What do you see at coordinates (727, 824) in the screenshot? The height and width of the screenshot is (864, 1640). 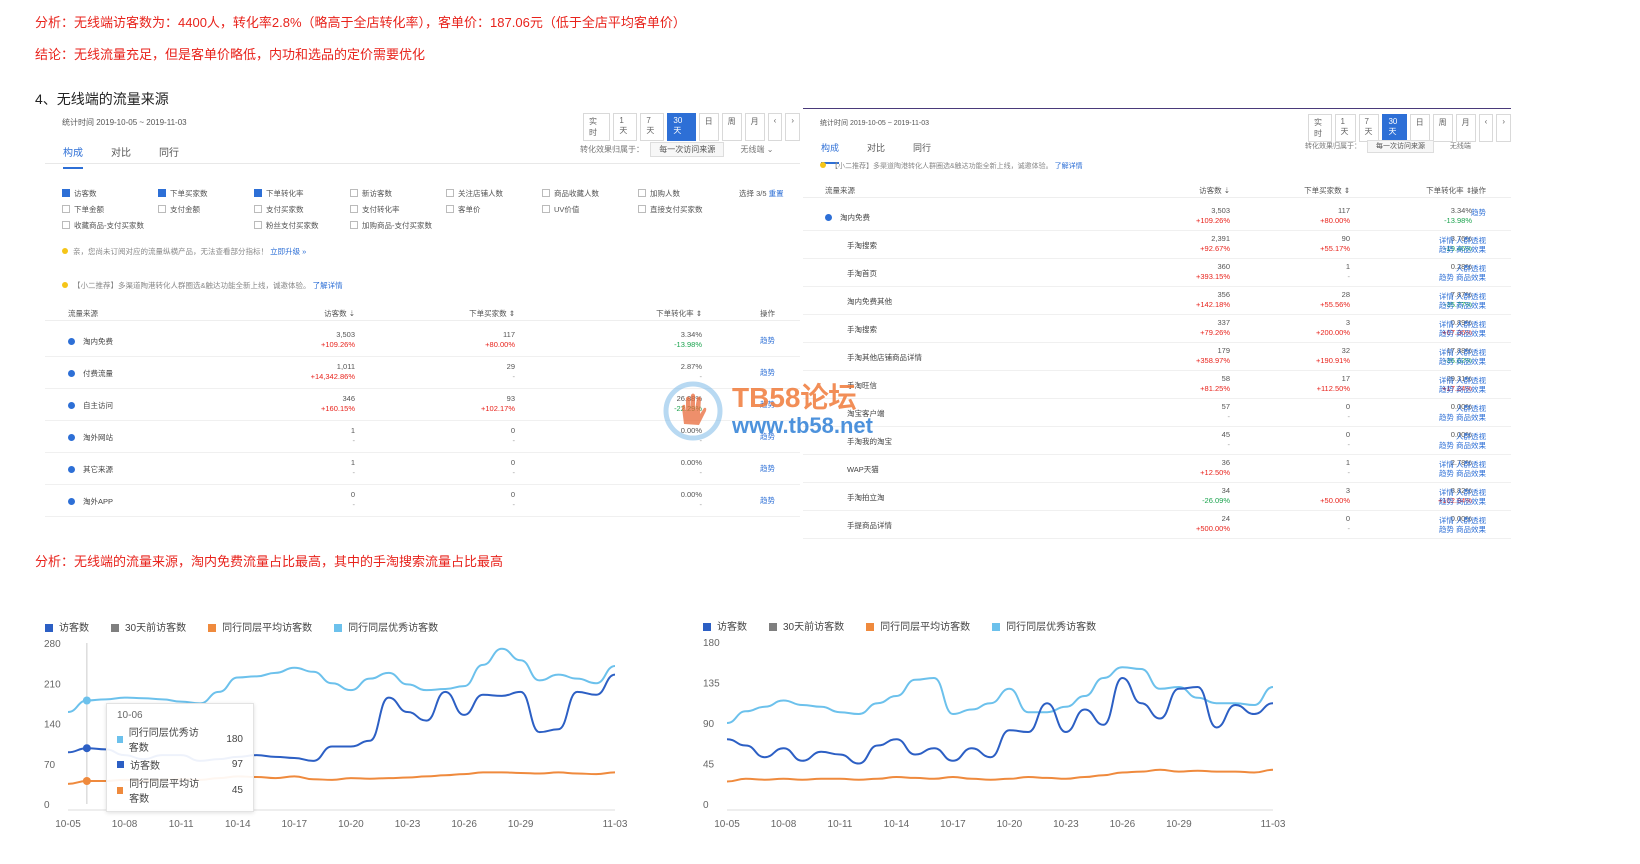 I see `x-tick-label: 10-05` at bounding box center [727, 824].